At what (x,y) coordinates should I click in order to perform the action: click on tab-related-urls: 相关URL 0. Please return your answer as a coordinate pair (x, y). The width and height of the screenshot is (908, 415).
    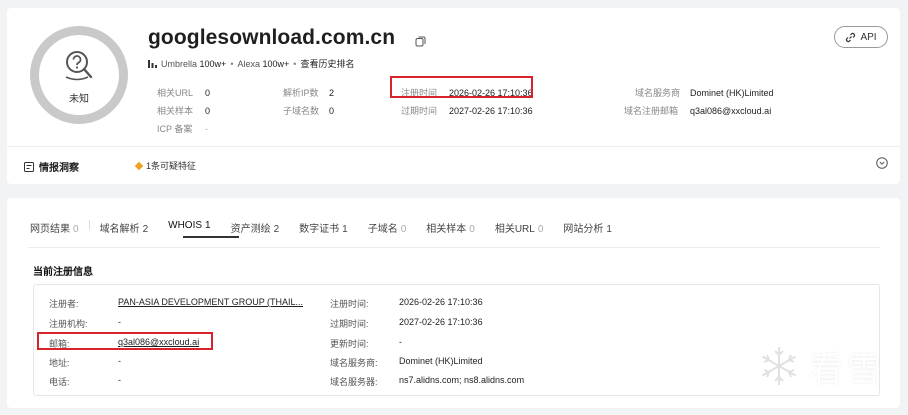
    Looking at the image, I should click on (519, 227).